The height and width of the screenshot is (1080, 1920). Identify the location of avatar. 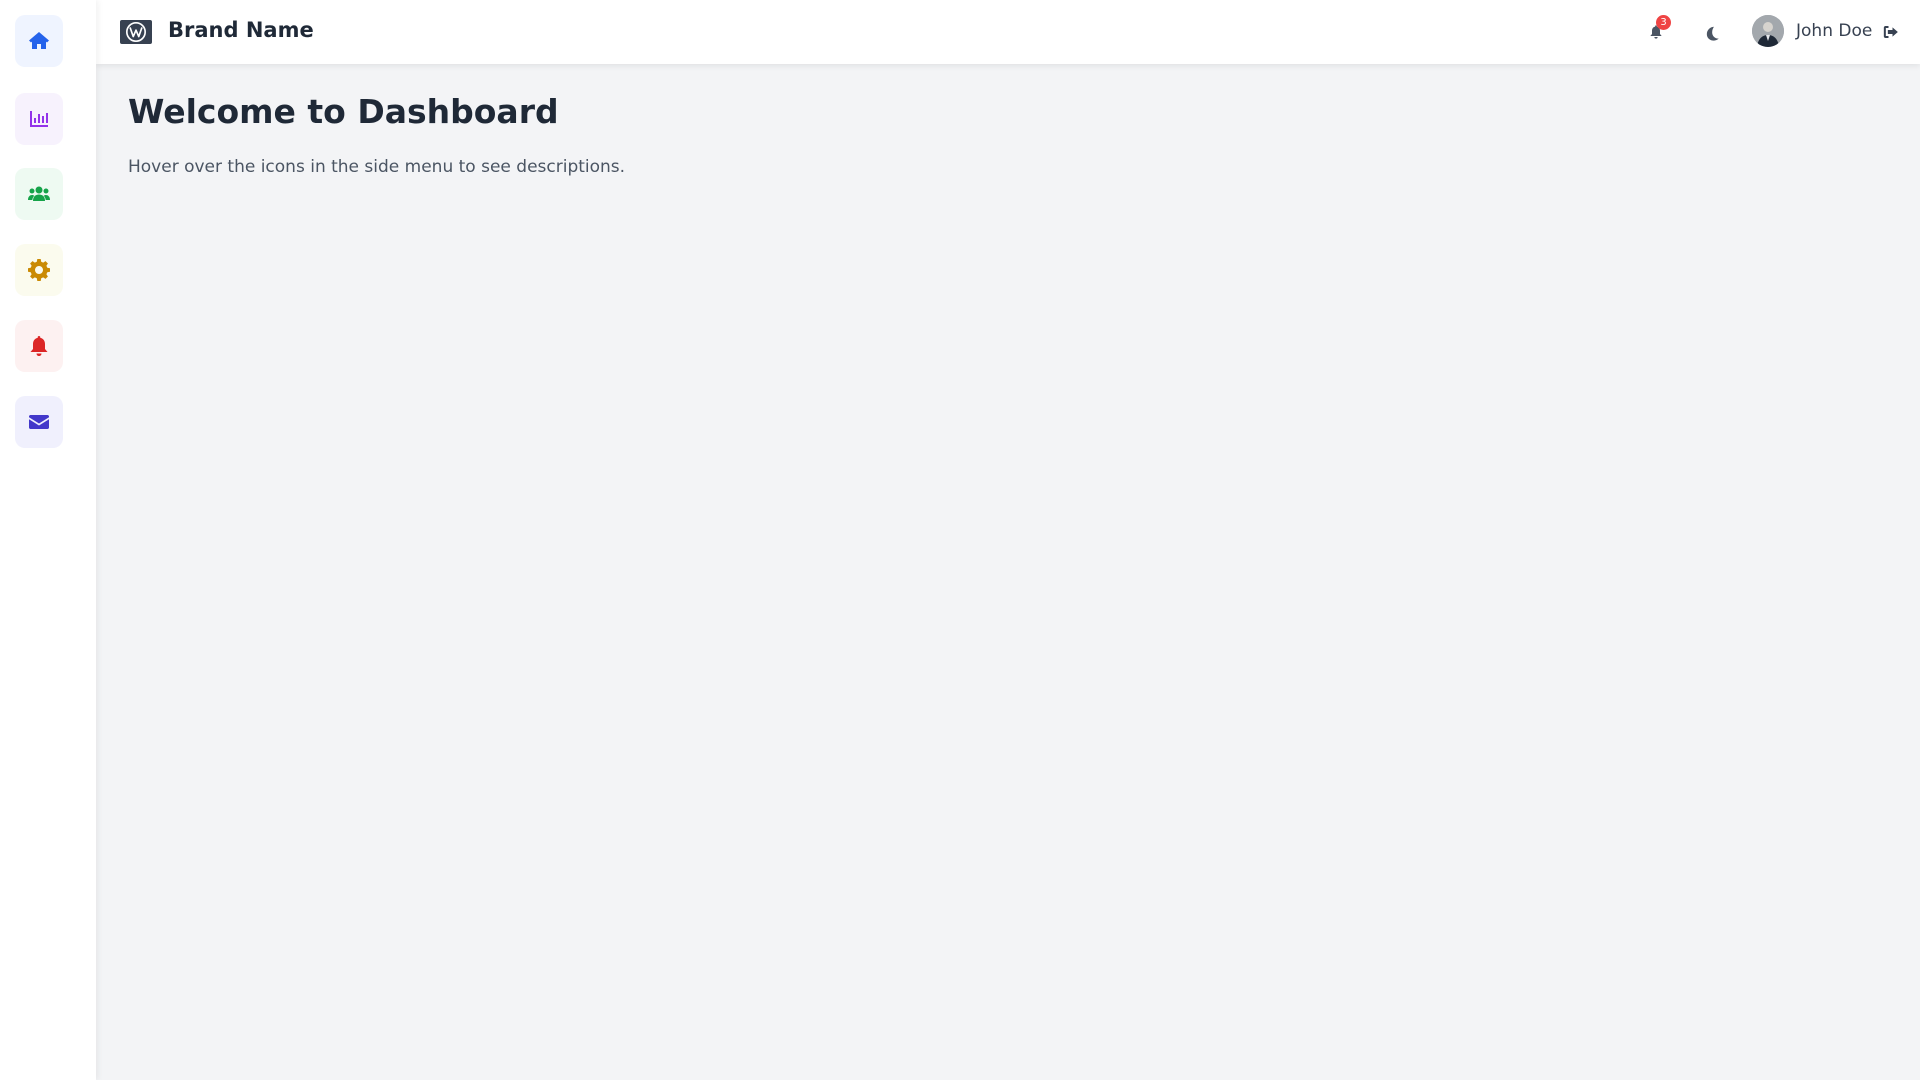
(1768, 31).